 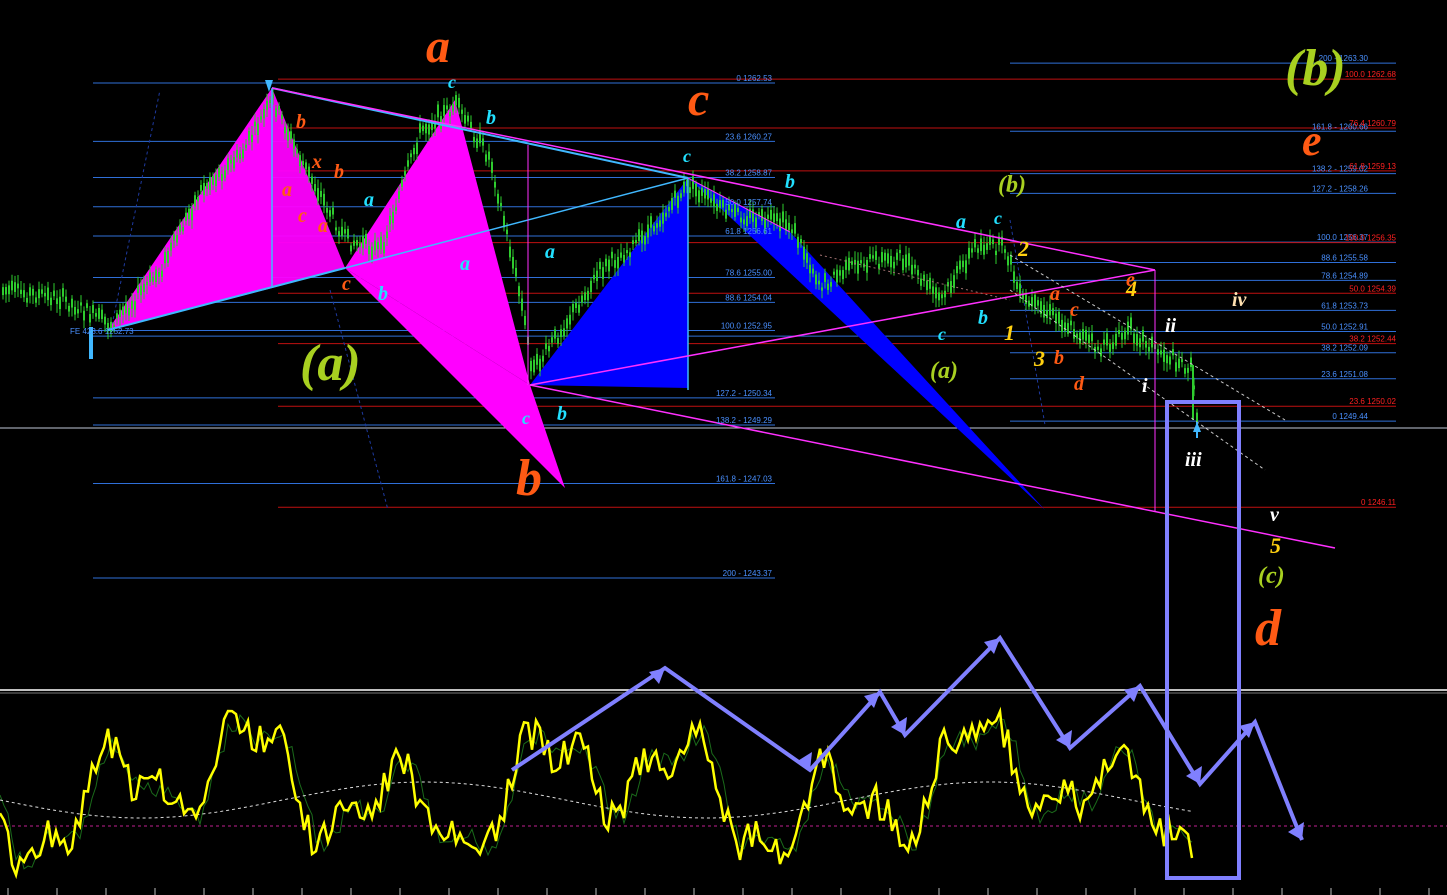 What do you see at coordinates (369, 200) in the screenshot?
I see `wave-label-a: a` at bounding box center [369, 200].